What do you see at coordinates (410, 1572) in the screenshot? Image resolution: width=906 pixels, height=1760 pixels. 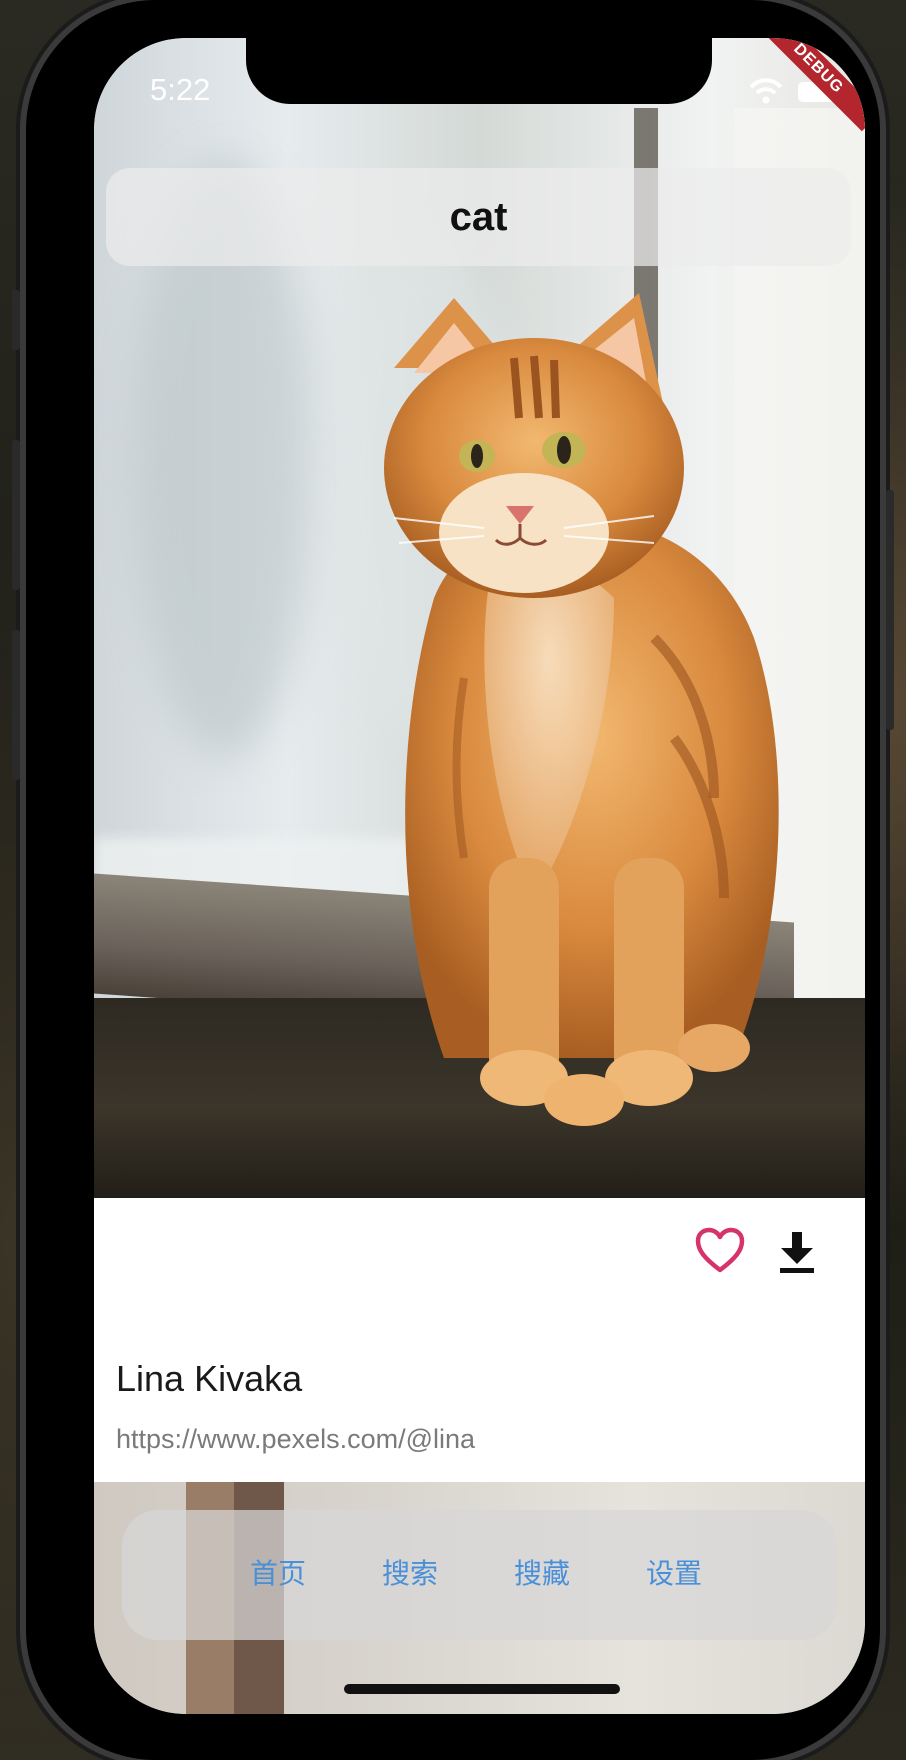 I see `nav-item-search: 搜索` at bounding box center [410, 1572].